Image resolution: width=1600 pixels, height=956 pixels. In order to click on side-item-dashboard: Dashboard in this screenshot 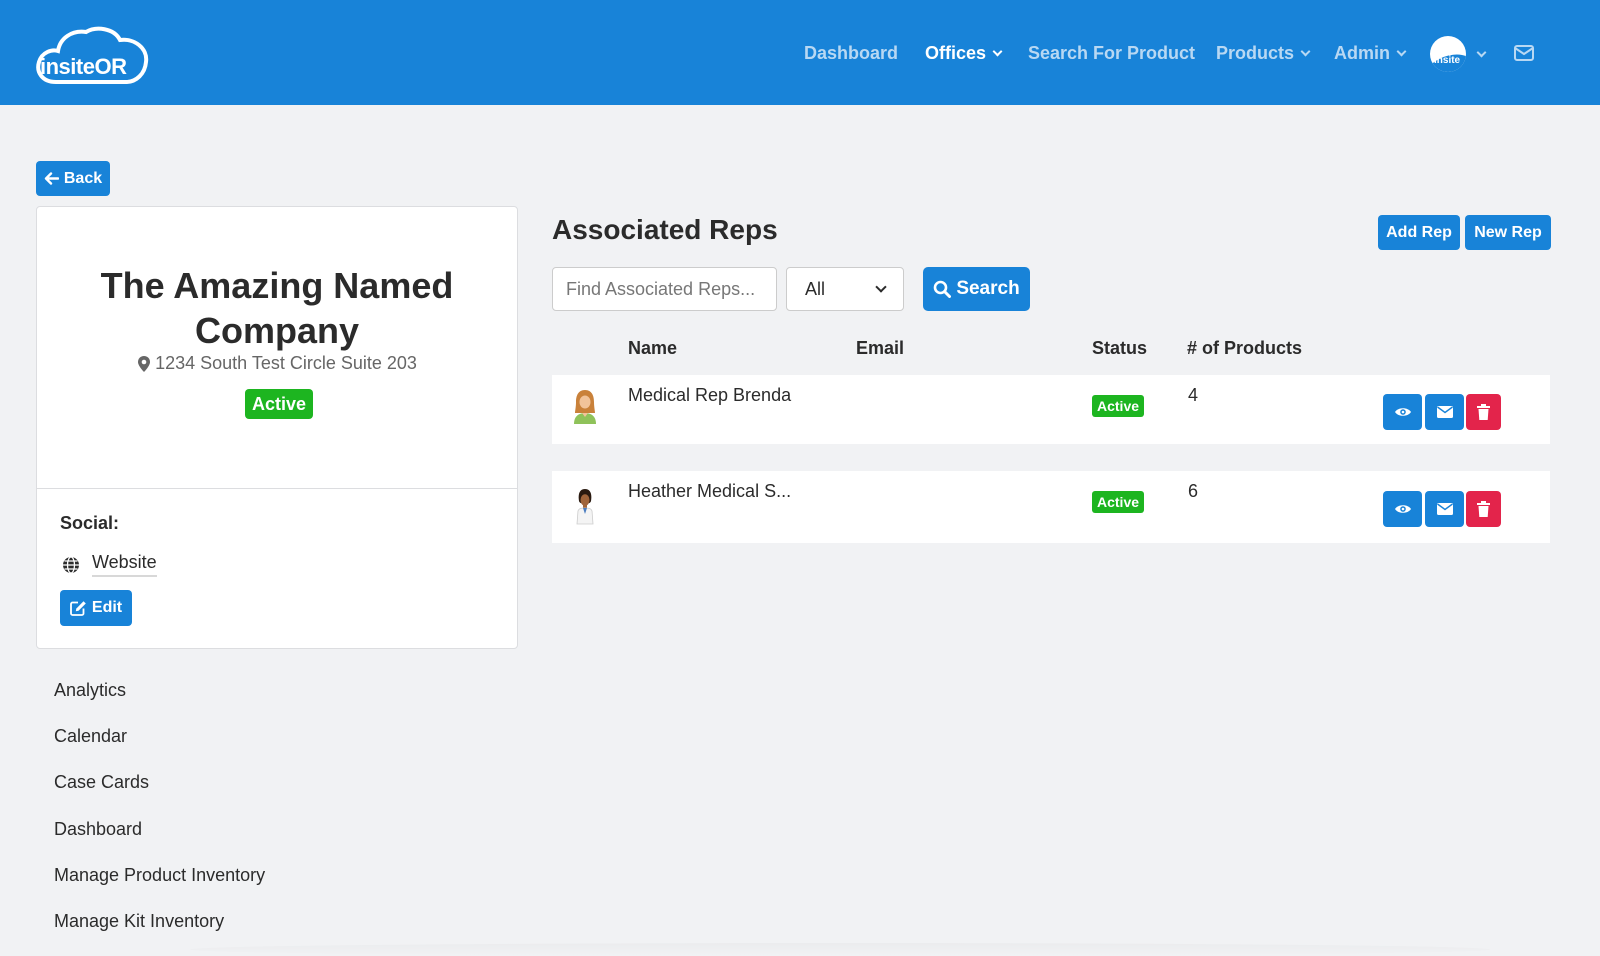, I will do `click(98, 829)`.